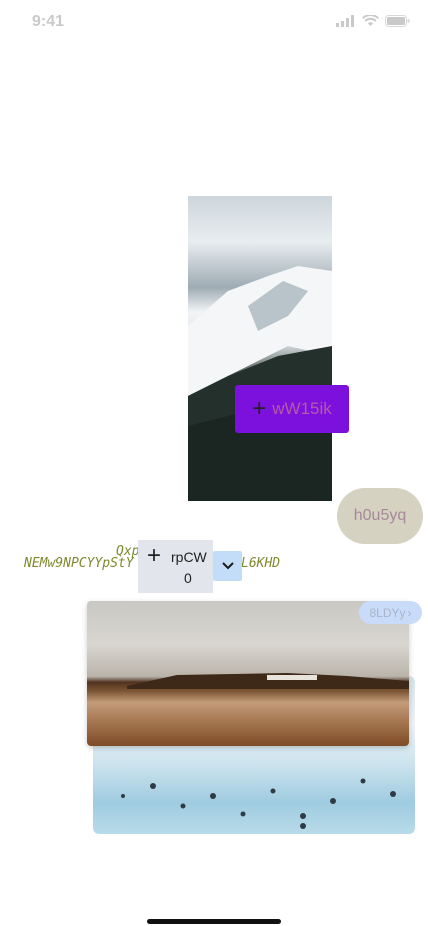  Describe the element at coordinates (79, 563) in the screenshot. I see `mono-text-2: NEMw9NPCYYpStY` at that location.